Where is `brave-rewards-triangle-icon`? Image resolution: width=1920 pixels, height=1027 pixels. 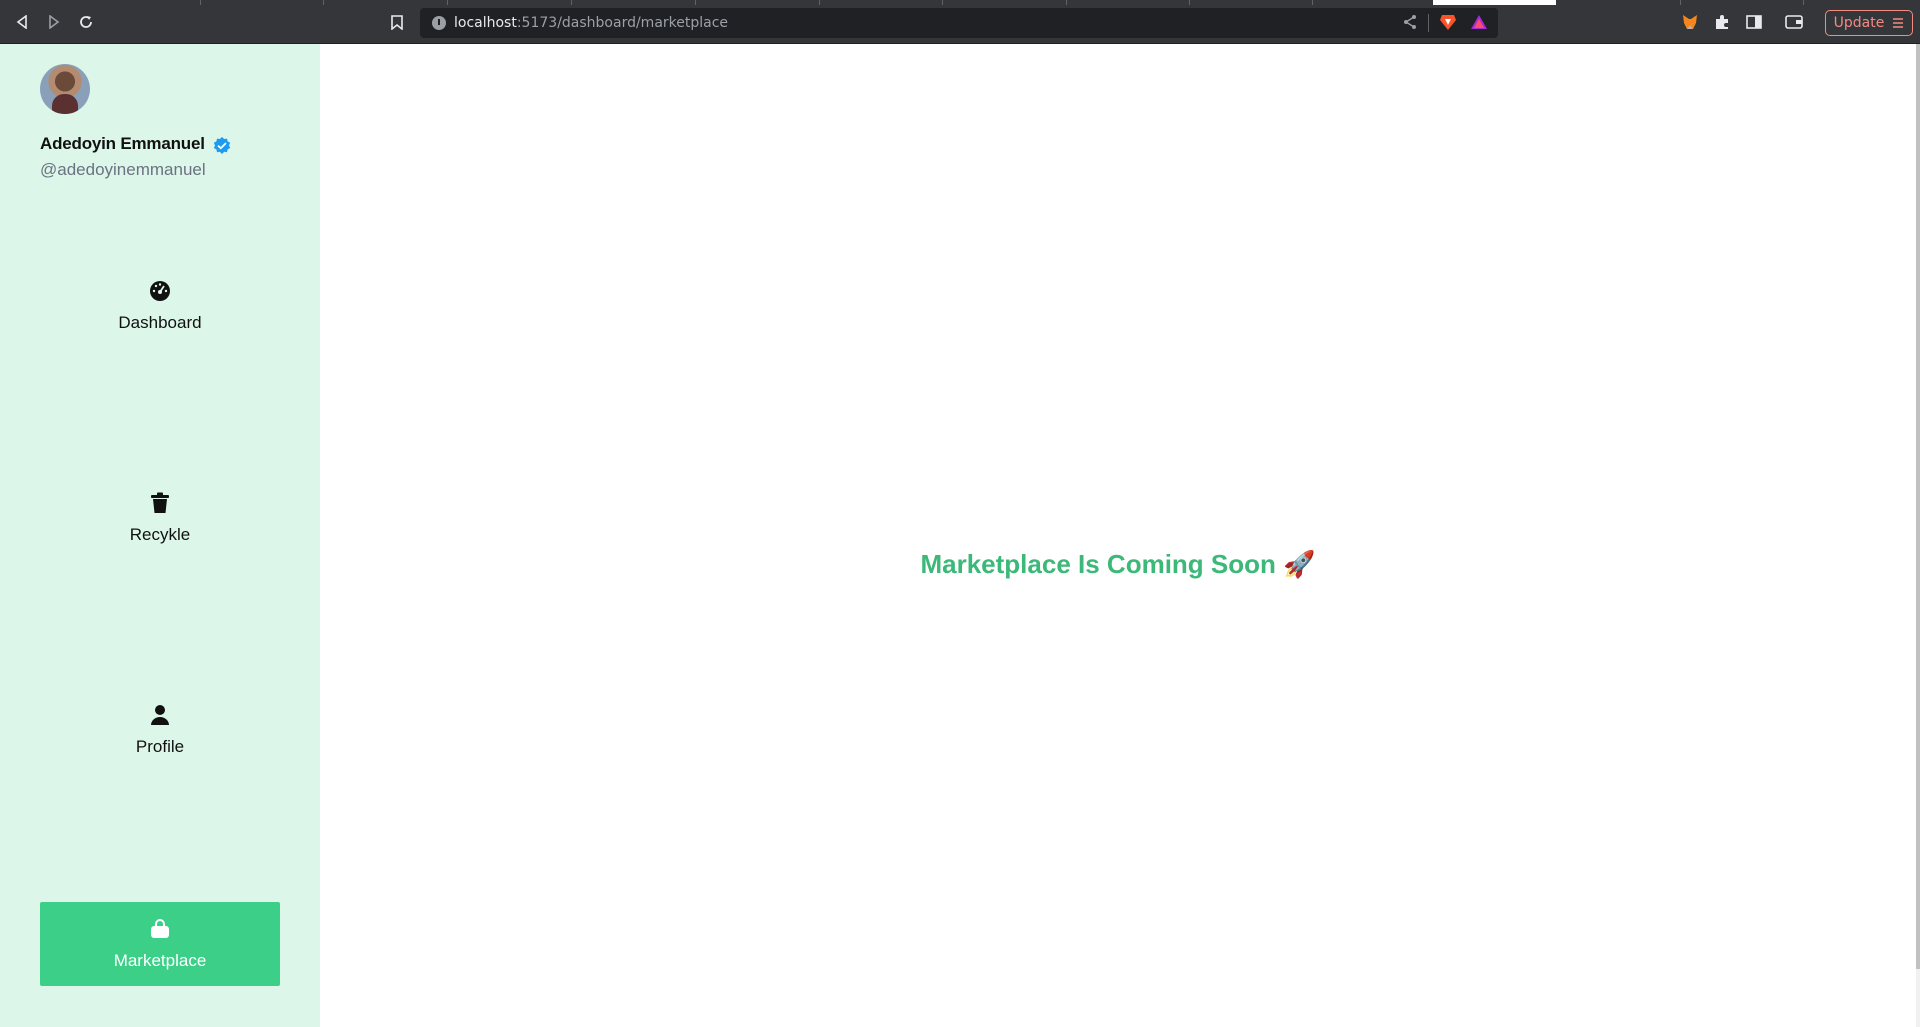
brave-rewards-triangle-icon is located at coordinates (1479, 22).